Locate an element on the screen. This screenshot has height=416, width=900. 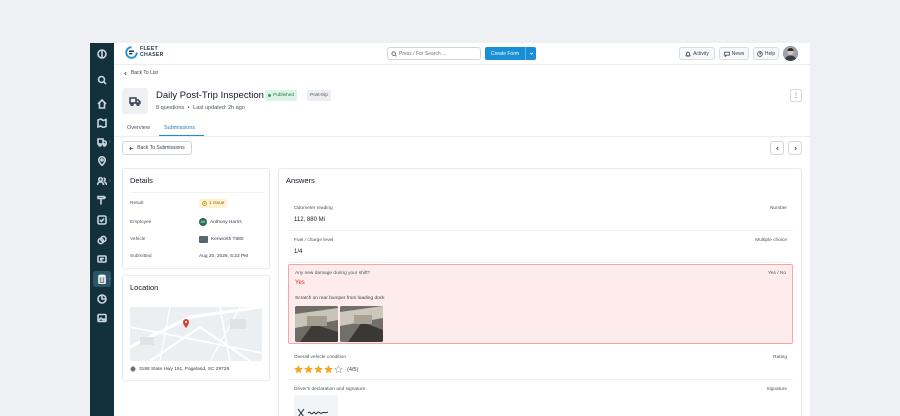
employee-name: Anthony Harris is located at coordinates (226, 222).